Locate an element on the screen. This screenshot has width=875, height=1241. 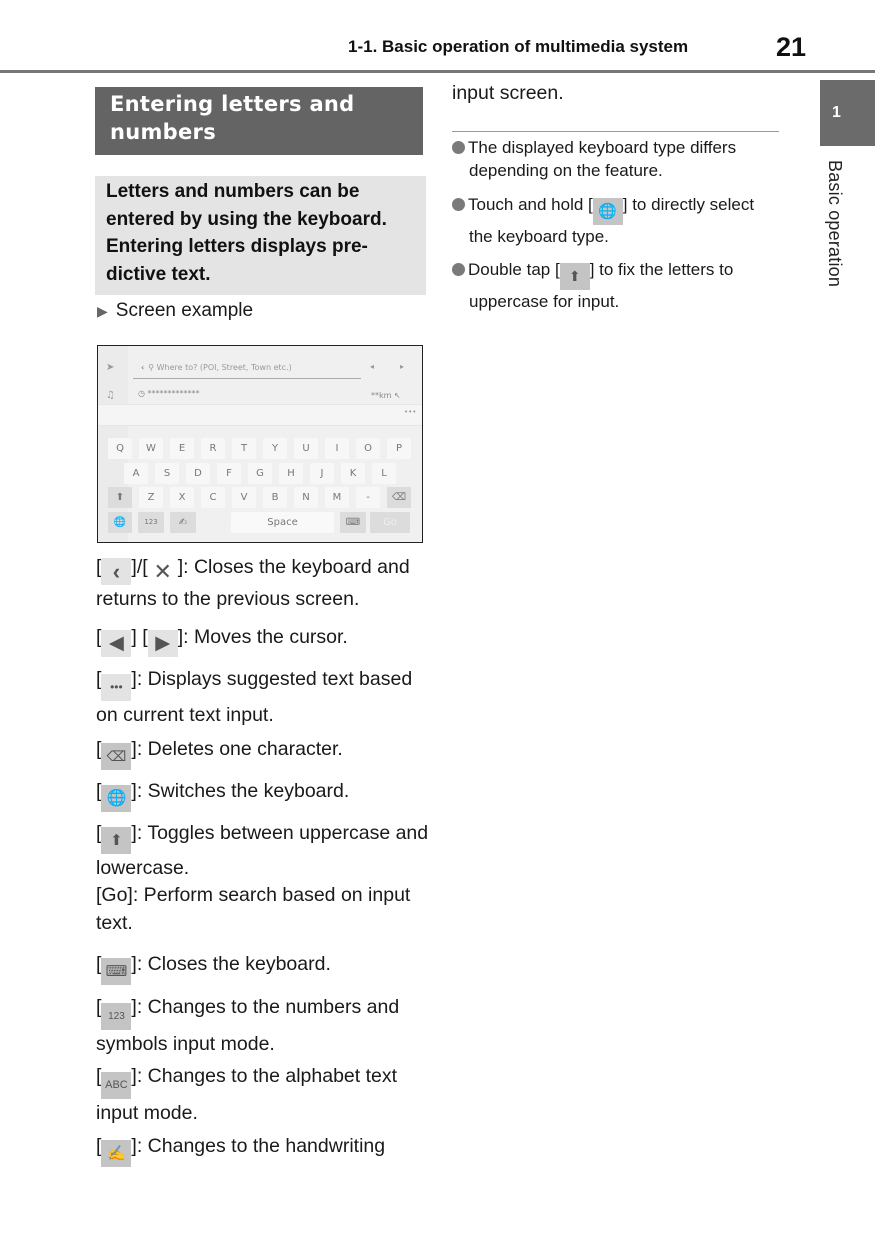
keyboard-row-4: 🌐 123 ✍ Space ⌨ Go is located at coordinates (260, 523).